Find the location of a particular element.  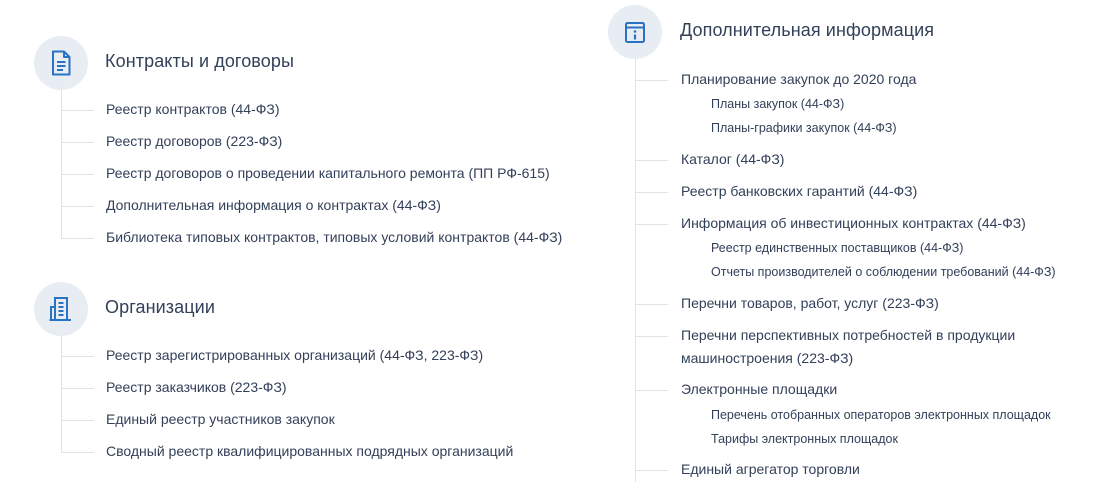

contracts-title: Контракты и договоры is located at coordinates (200, 61).